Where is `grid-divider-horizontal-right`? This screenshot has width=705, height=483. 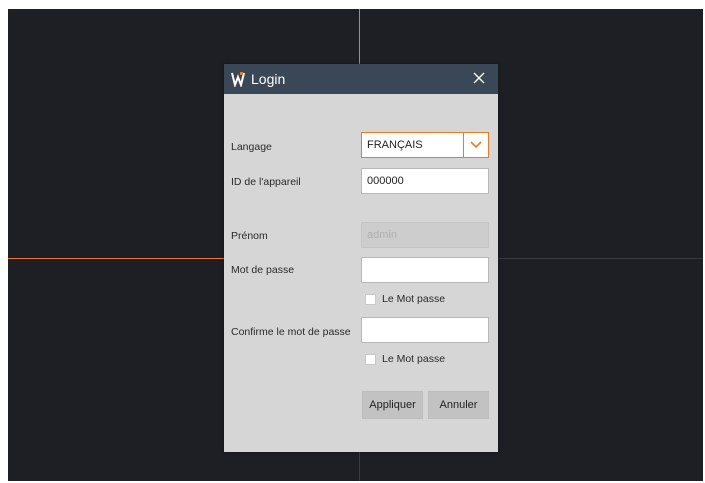 grid-divider-horizontal-right is located at coordinates (600, 258).